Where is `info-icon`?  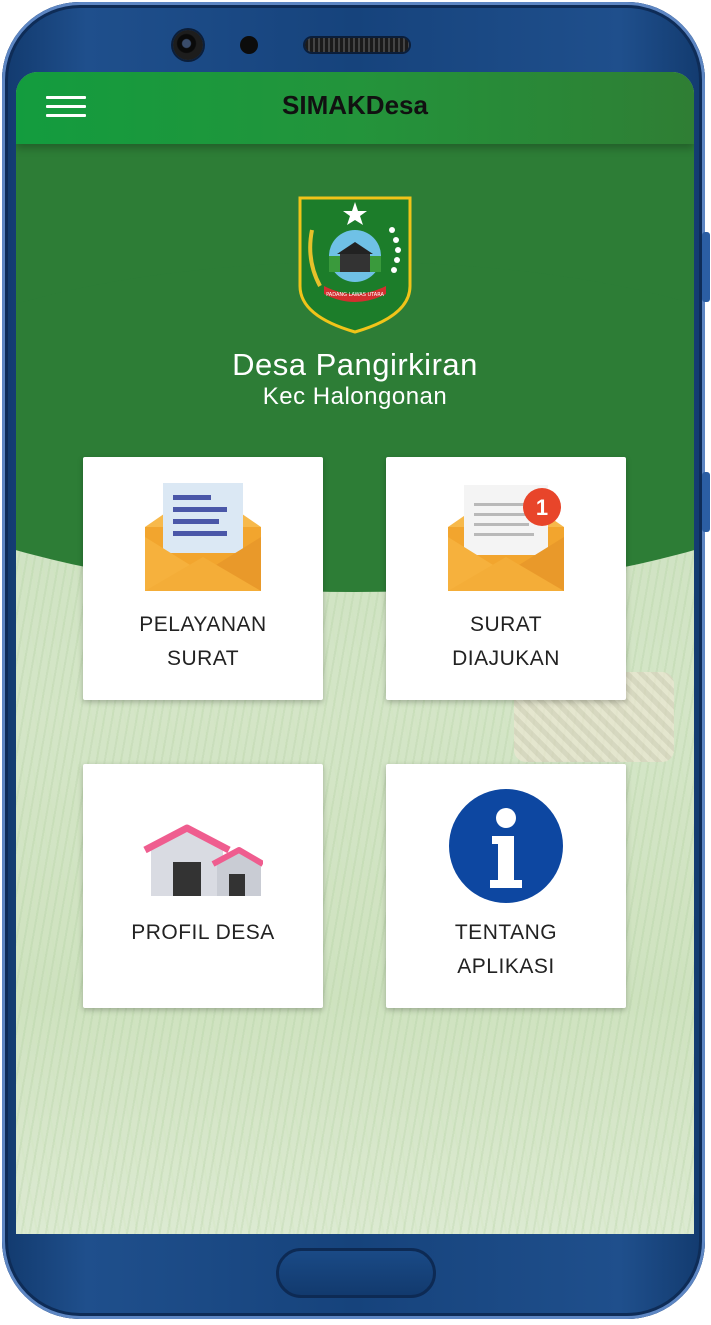 info-icon is located at coordinates (506, 846).